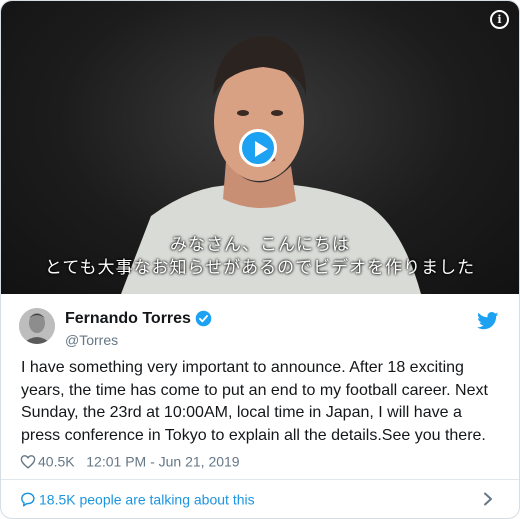 This screenshot has width=520, height=519. I want to click on chevron-right-icon, so click(488, 499).